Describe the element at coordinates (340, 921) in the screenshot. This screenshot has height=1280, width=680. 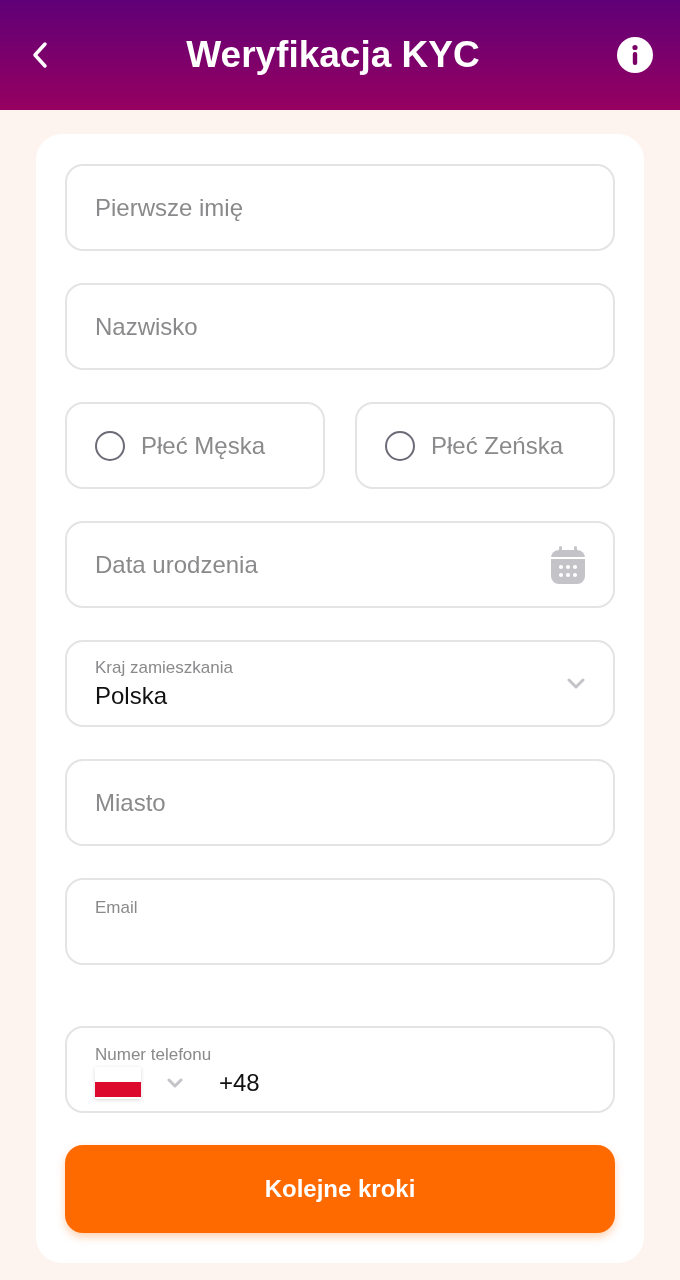
I see `email-field: Email` at that location.